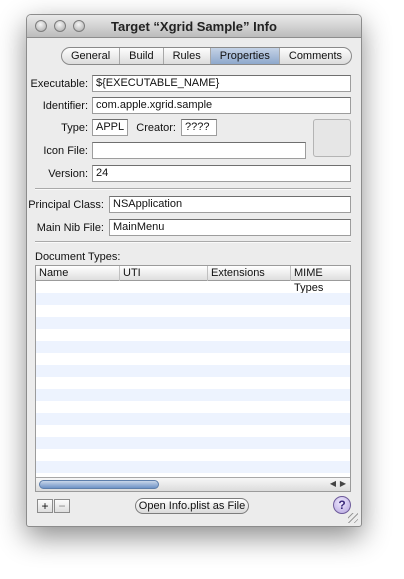 The image size is (404, 579). Describe the element at coordinates (315, 56) in the screenshot. I see `tab-comments: Comments` at that location.